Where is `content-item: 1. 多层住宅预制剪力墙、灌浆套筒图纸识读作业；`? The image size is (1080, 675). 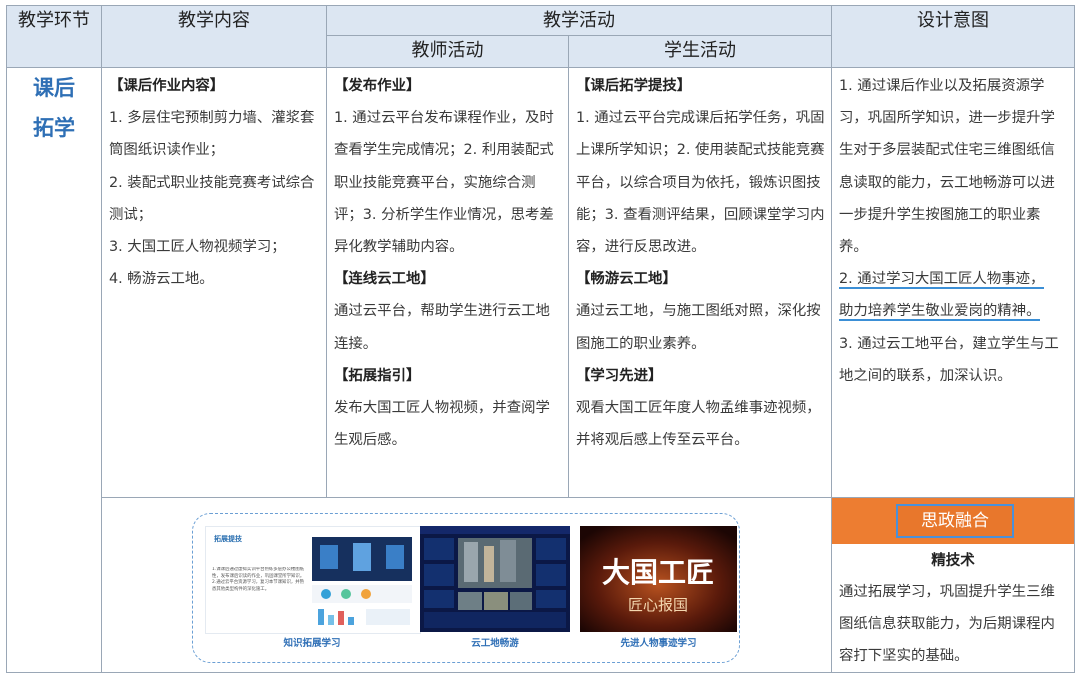 content-item: 1. 多层住宅预制剪力墙、灌浆套筒图纸识读作业； is located at coordinates (212, 134).